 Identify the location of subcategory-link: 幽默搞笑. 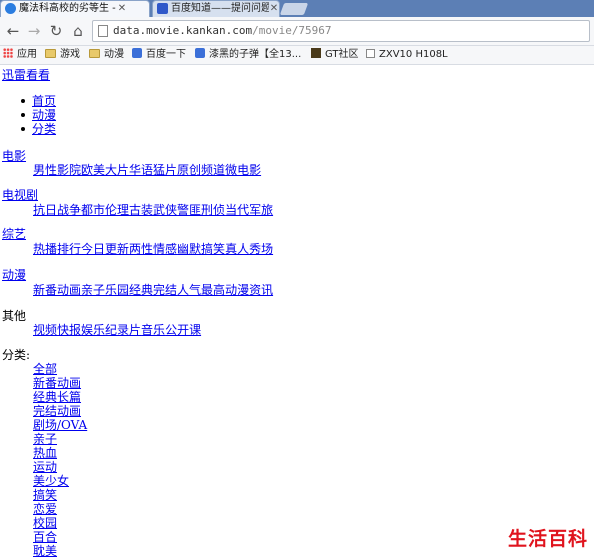
(201, 249).